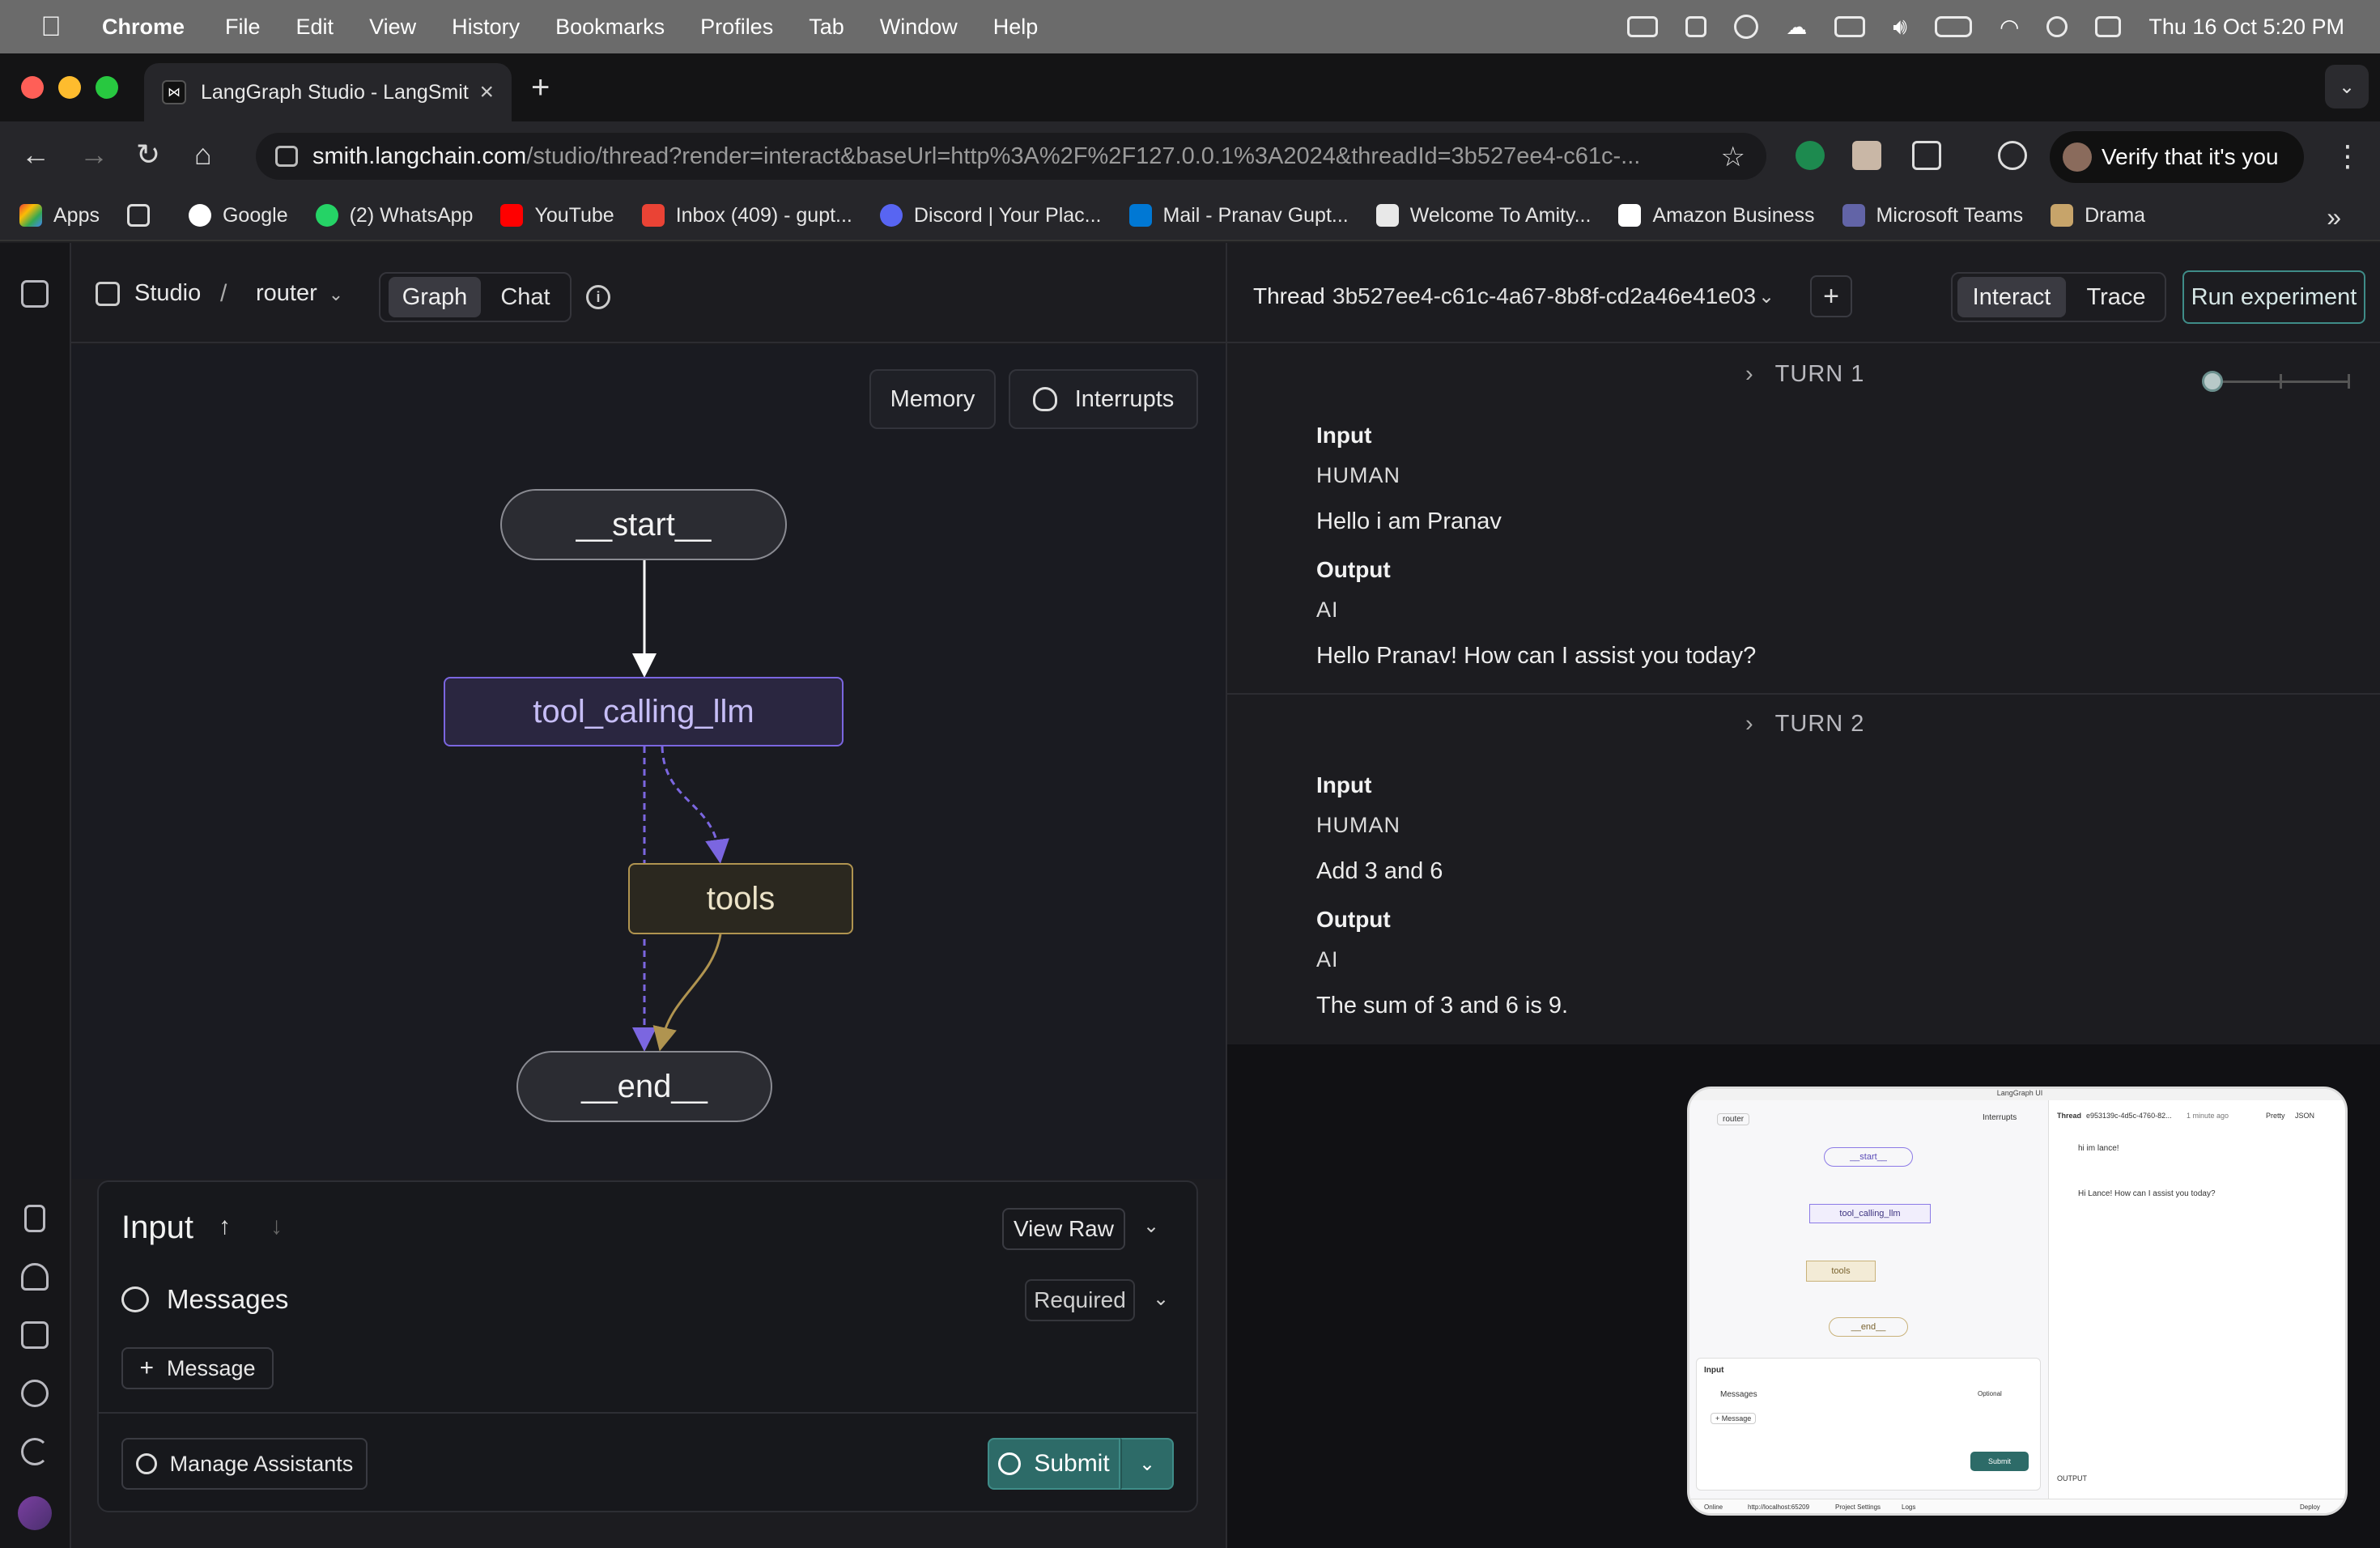 The height and width of the screenshot is (1548, 2380). What do you see at coordinates (2012, 297) in the screenshot?
I see `tab-interact: Interact` at bounding box center [2012, 297].